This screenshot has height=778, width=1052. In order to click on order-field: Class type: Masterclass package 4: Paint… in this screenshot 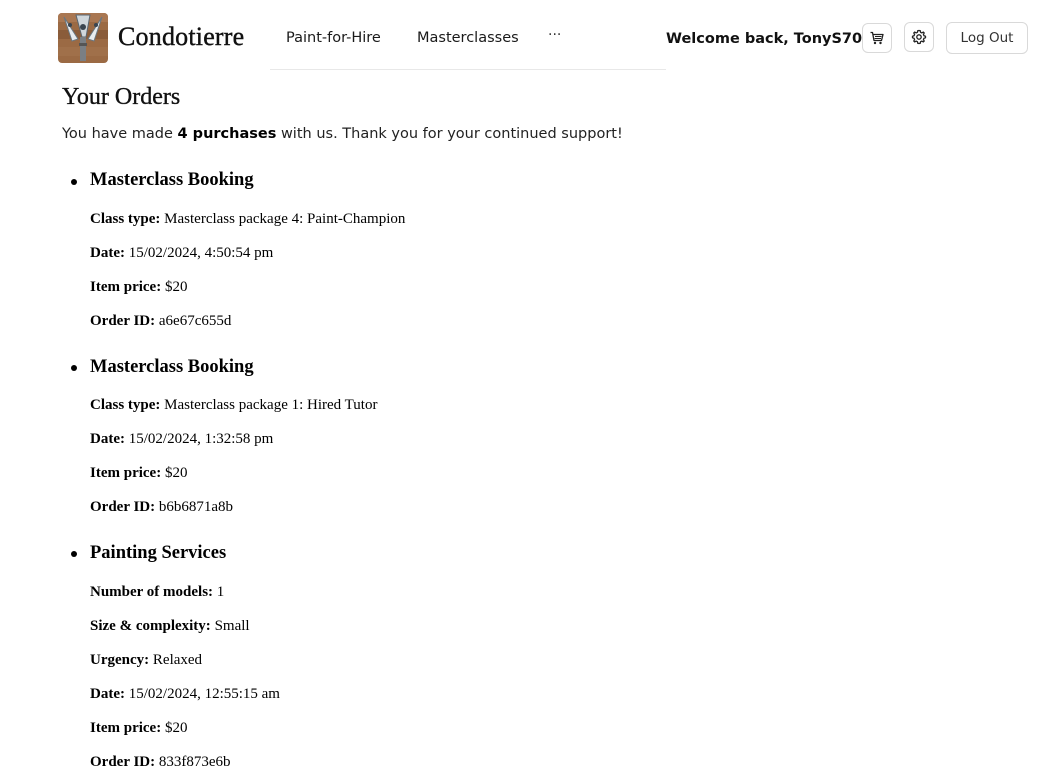, I will do `click(247, 219)`.